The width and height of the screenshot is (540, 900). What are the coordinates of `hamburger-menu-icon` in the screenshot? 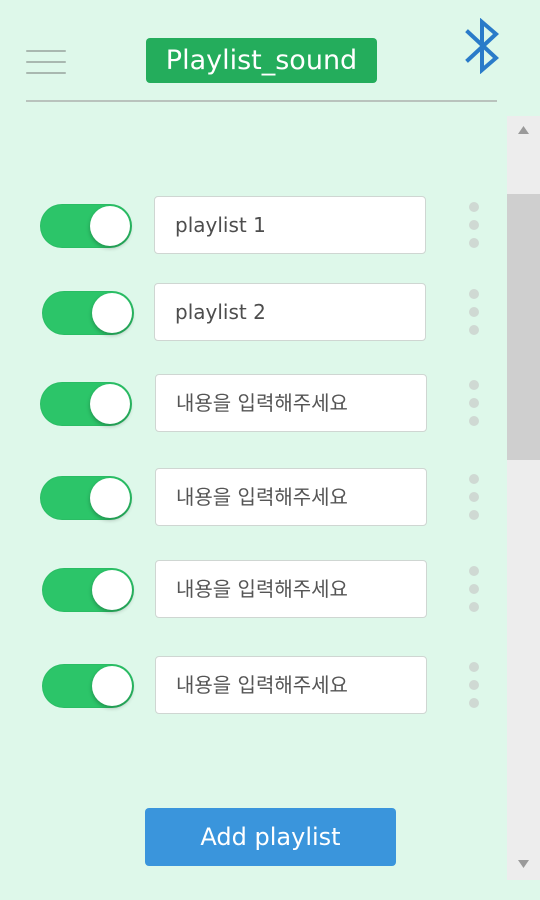 It's located at (46, 62).